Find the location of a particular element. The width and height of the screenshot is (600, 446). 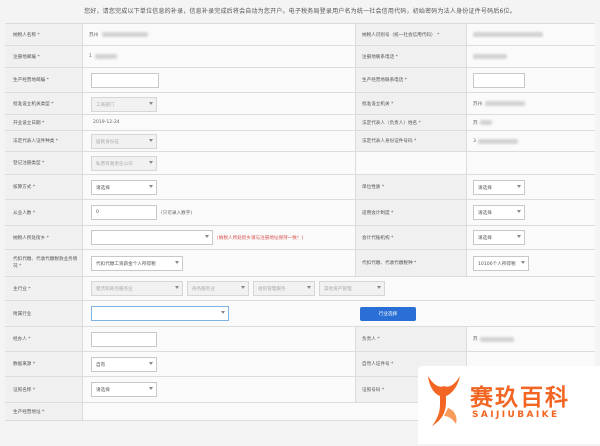

industry-major-select: 商务服务业 is located at coordinates (218, 288).